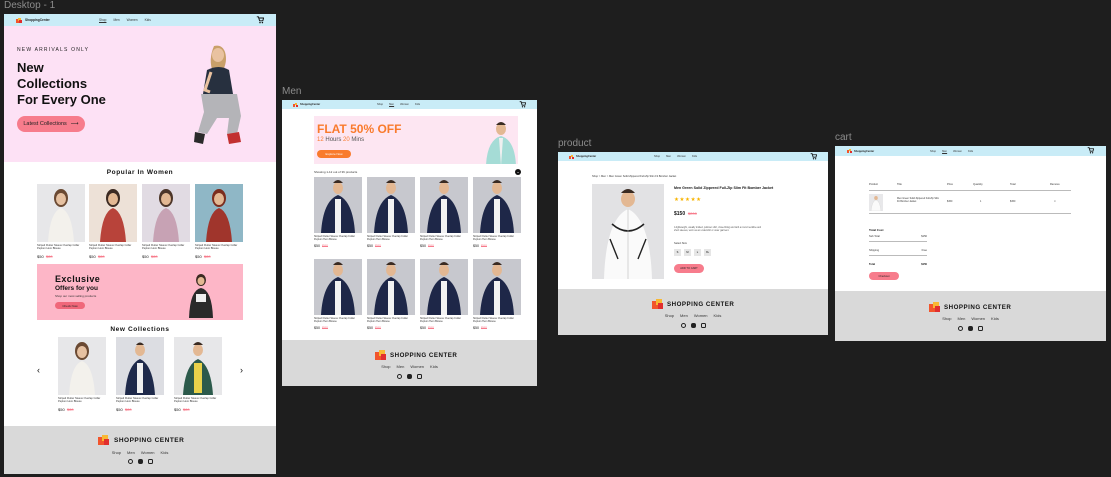 This screenshot has height=477, width=1111. Describe the element at coordinates (38, 370) in the screenshot. I see `carousel-prev-icon: ‹` at that location.